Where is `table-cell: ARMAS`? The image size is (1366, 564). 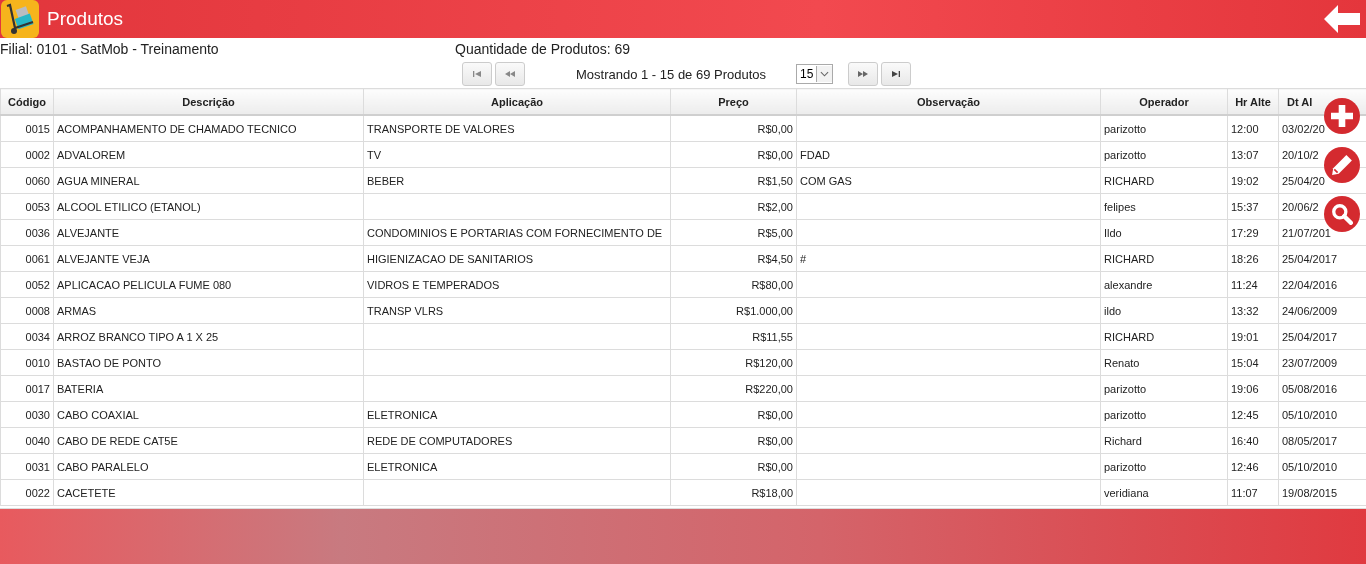
table-cell: ARMAS is located at coordinates (77, 310).